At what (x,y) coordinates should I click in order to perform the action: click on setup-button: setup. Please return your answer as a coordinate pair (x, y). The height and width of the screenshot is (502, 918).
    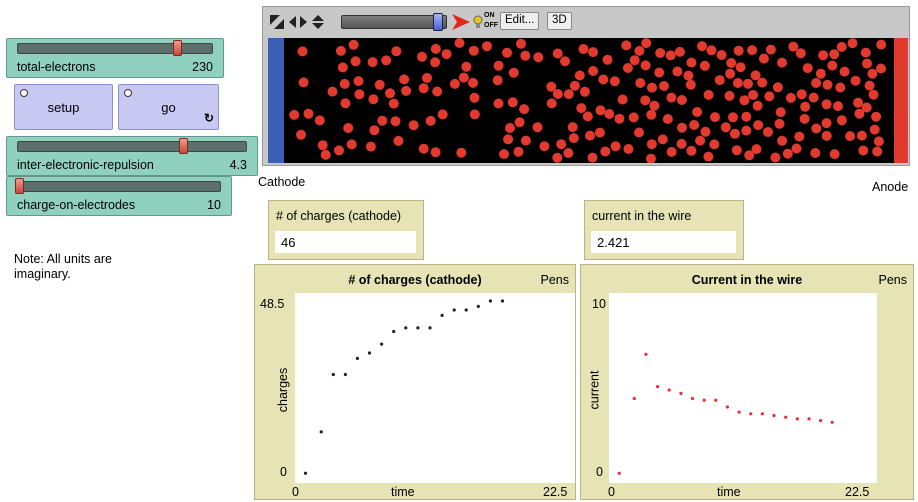
    Looking at the image, I should click on (63, 107).